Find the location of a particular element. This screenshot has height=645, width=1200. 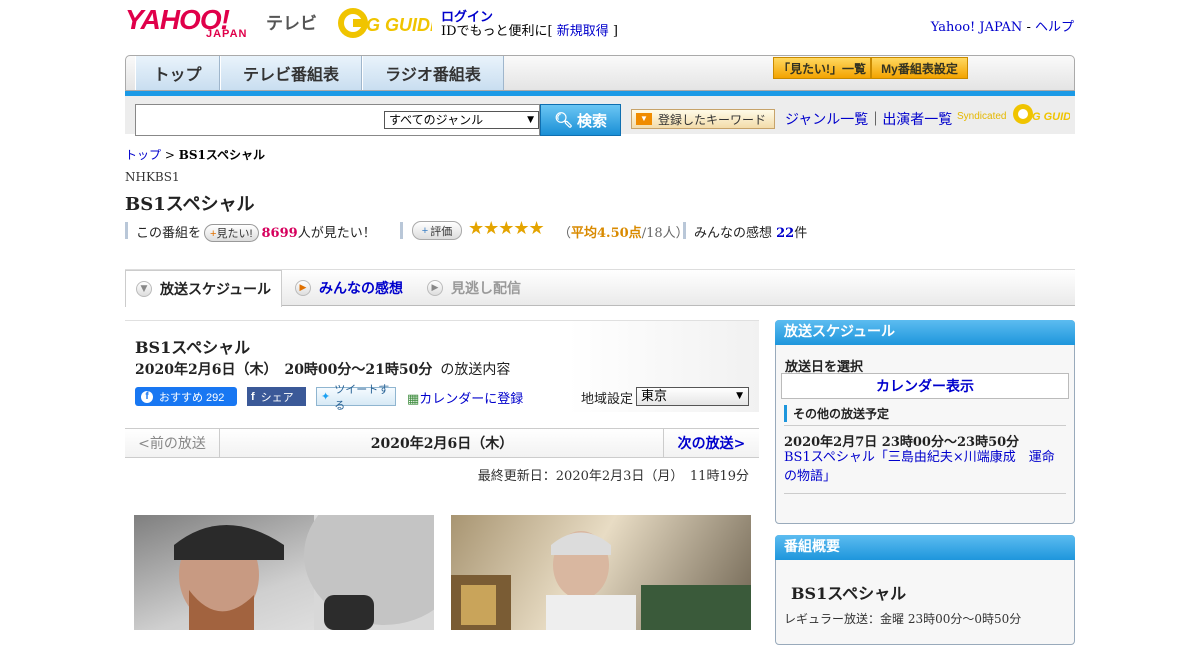

tab-radio-schedule: ラジオ番組表 is located at coordinates (433, 73).